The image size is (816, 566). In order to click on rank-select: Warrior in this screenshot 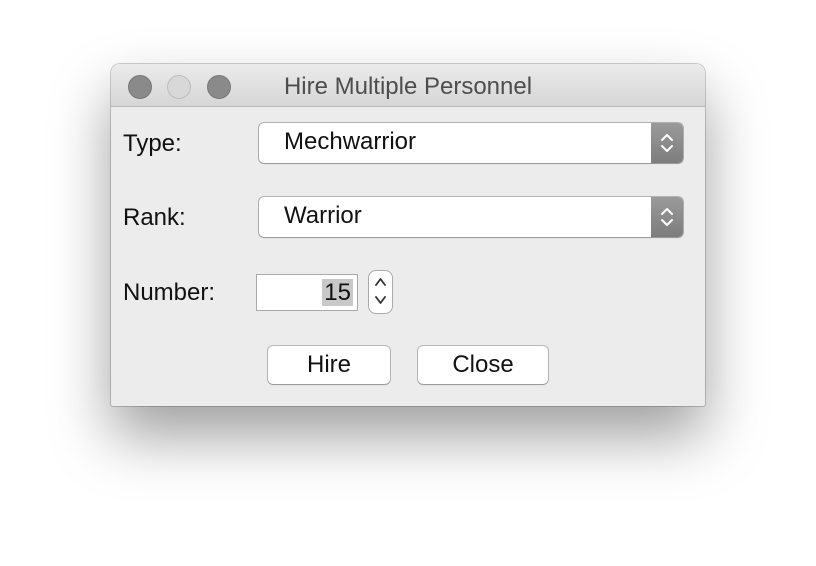, I will do `click(471, 217)`.